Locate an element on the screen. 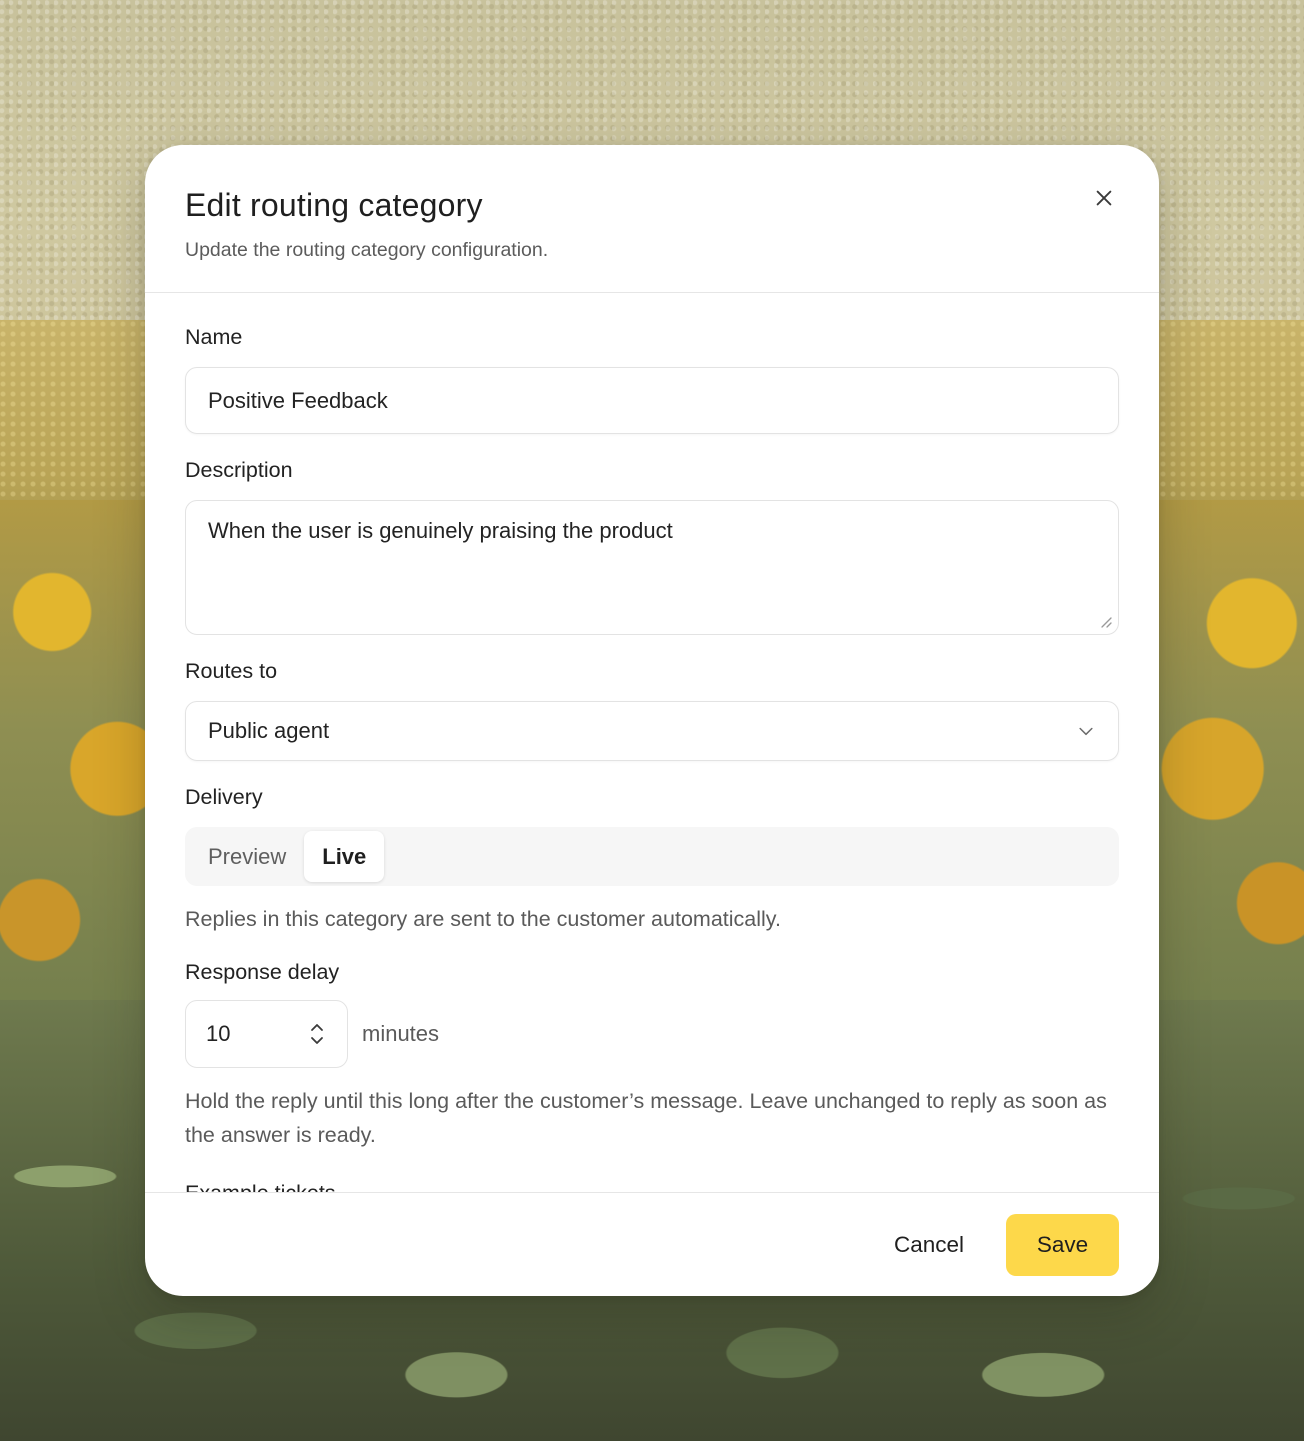 Image resolution: width=1304 pixels, height=1441 pixels. response-delay-label: Response delay is located at coordinates (262, 972).